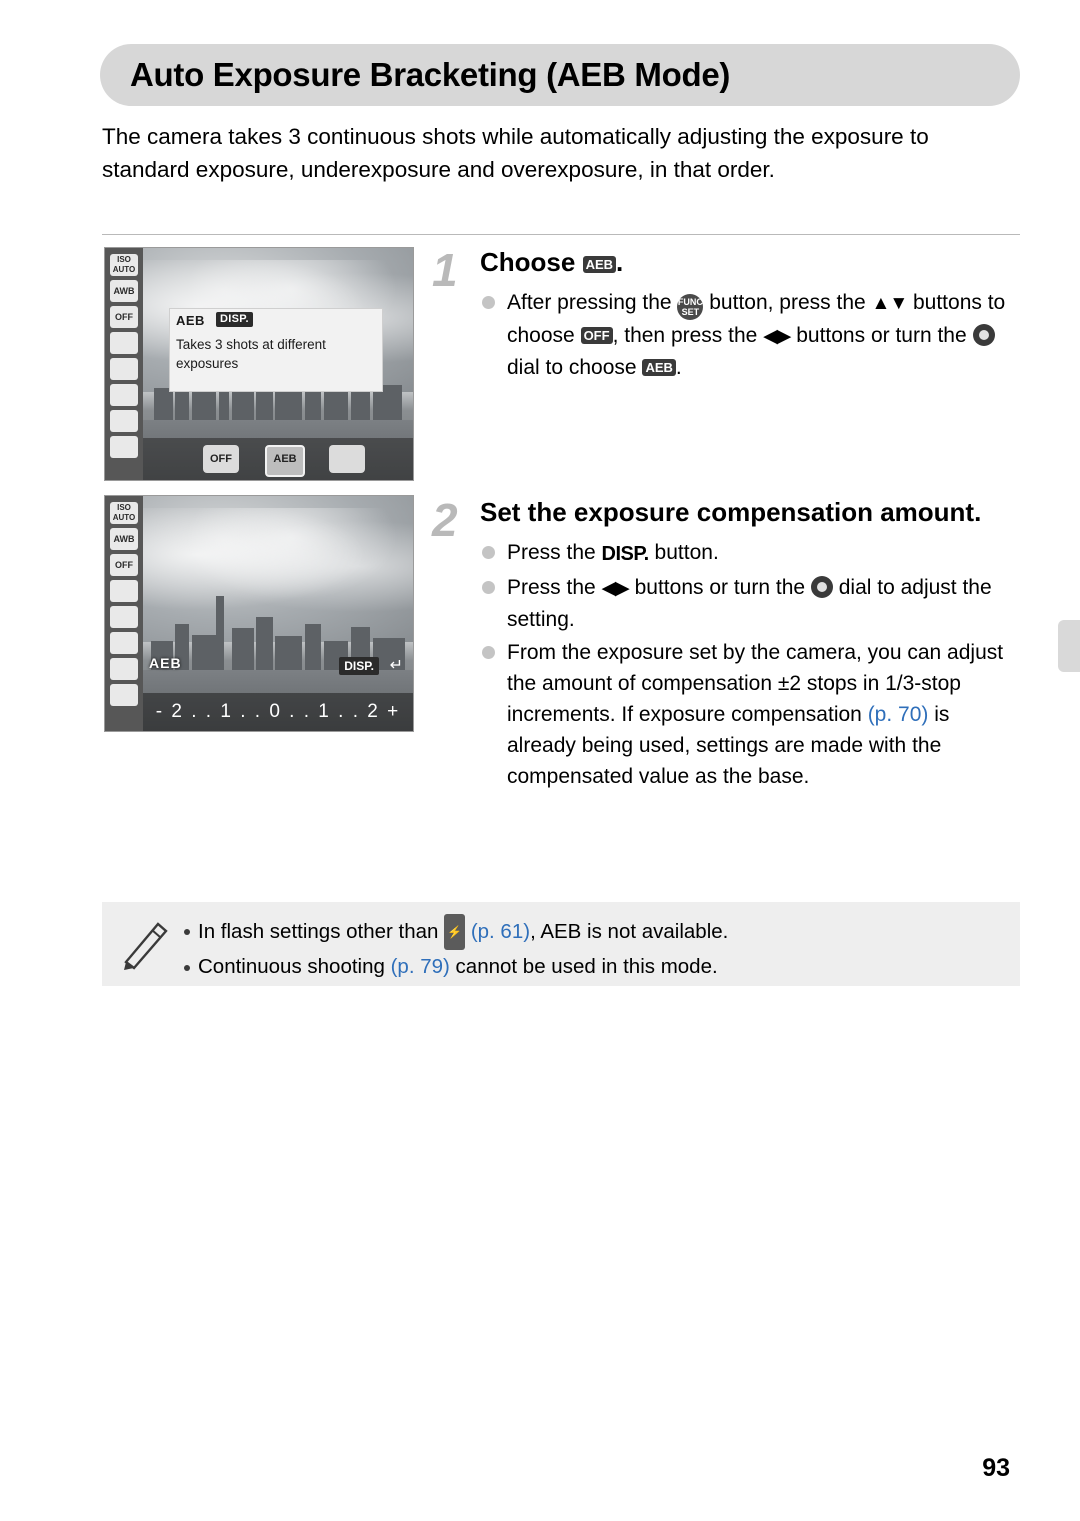 This screenshot has width=1080, height=1521. What do you see at coordinates (750, 553) in the screenshot?
I see `step-2-bullet-1: Press the DISP. button.` at bounding box center [750, 553].